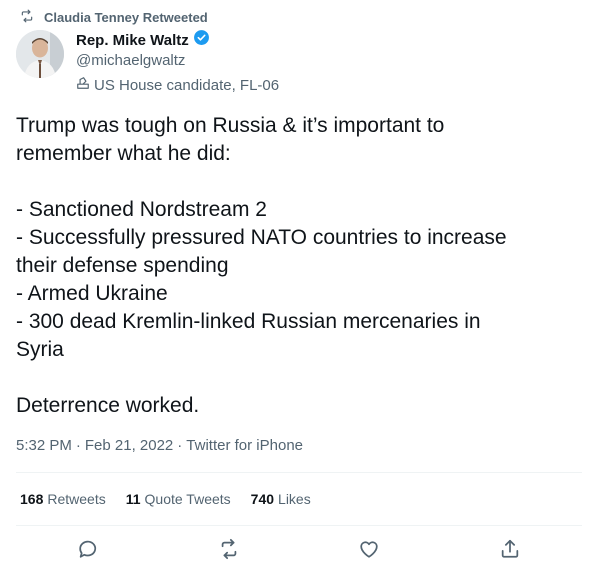 The width and height of the screenshot is (598, 573). I want to click on quote-tweets-count: 11, so click(133, 499).